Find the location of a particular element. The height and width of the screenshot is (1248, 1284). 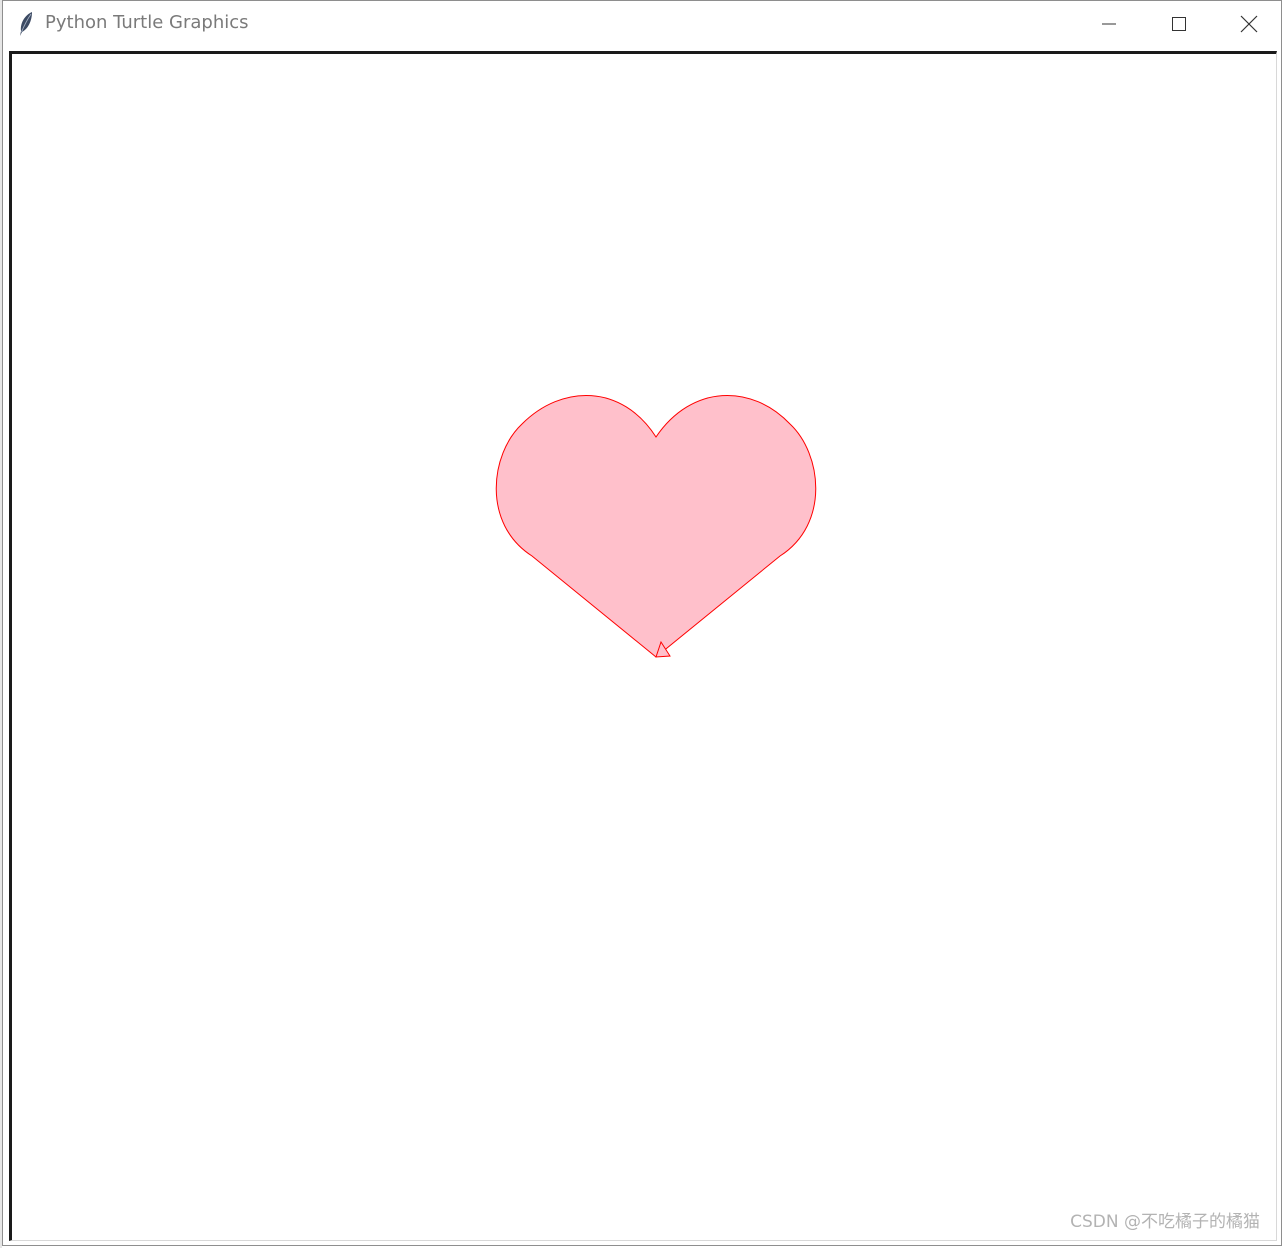

close-button is located at coordinates (1249, 24).